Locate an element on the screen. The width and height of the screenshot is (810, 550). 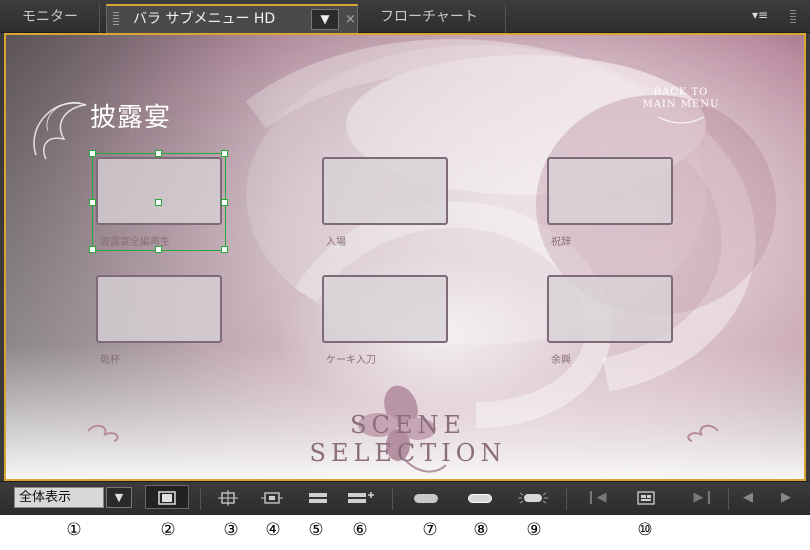
back-label-line2: MAIN MENU is located at coordinates (681, 104).